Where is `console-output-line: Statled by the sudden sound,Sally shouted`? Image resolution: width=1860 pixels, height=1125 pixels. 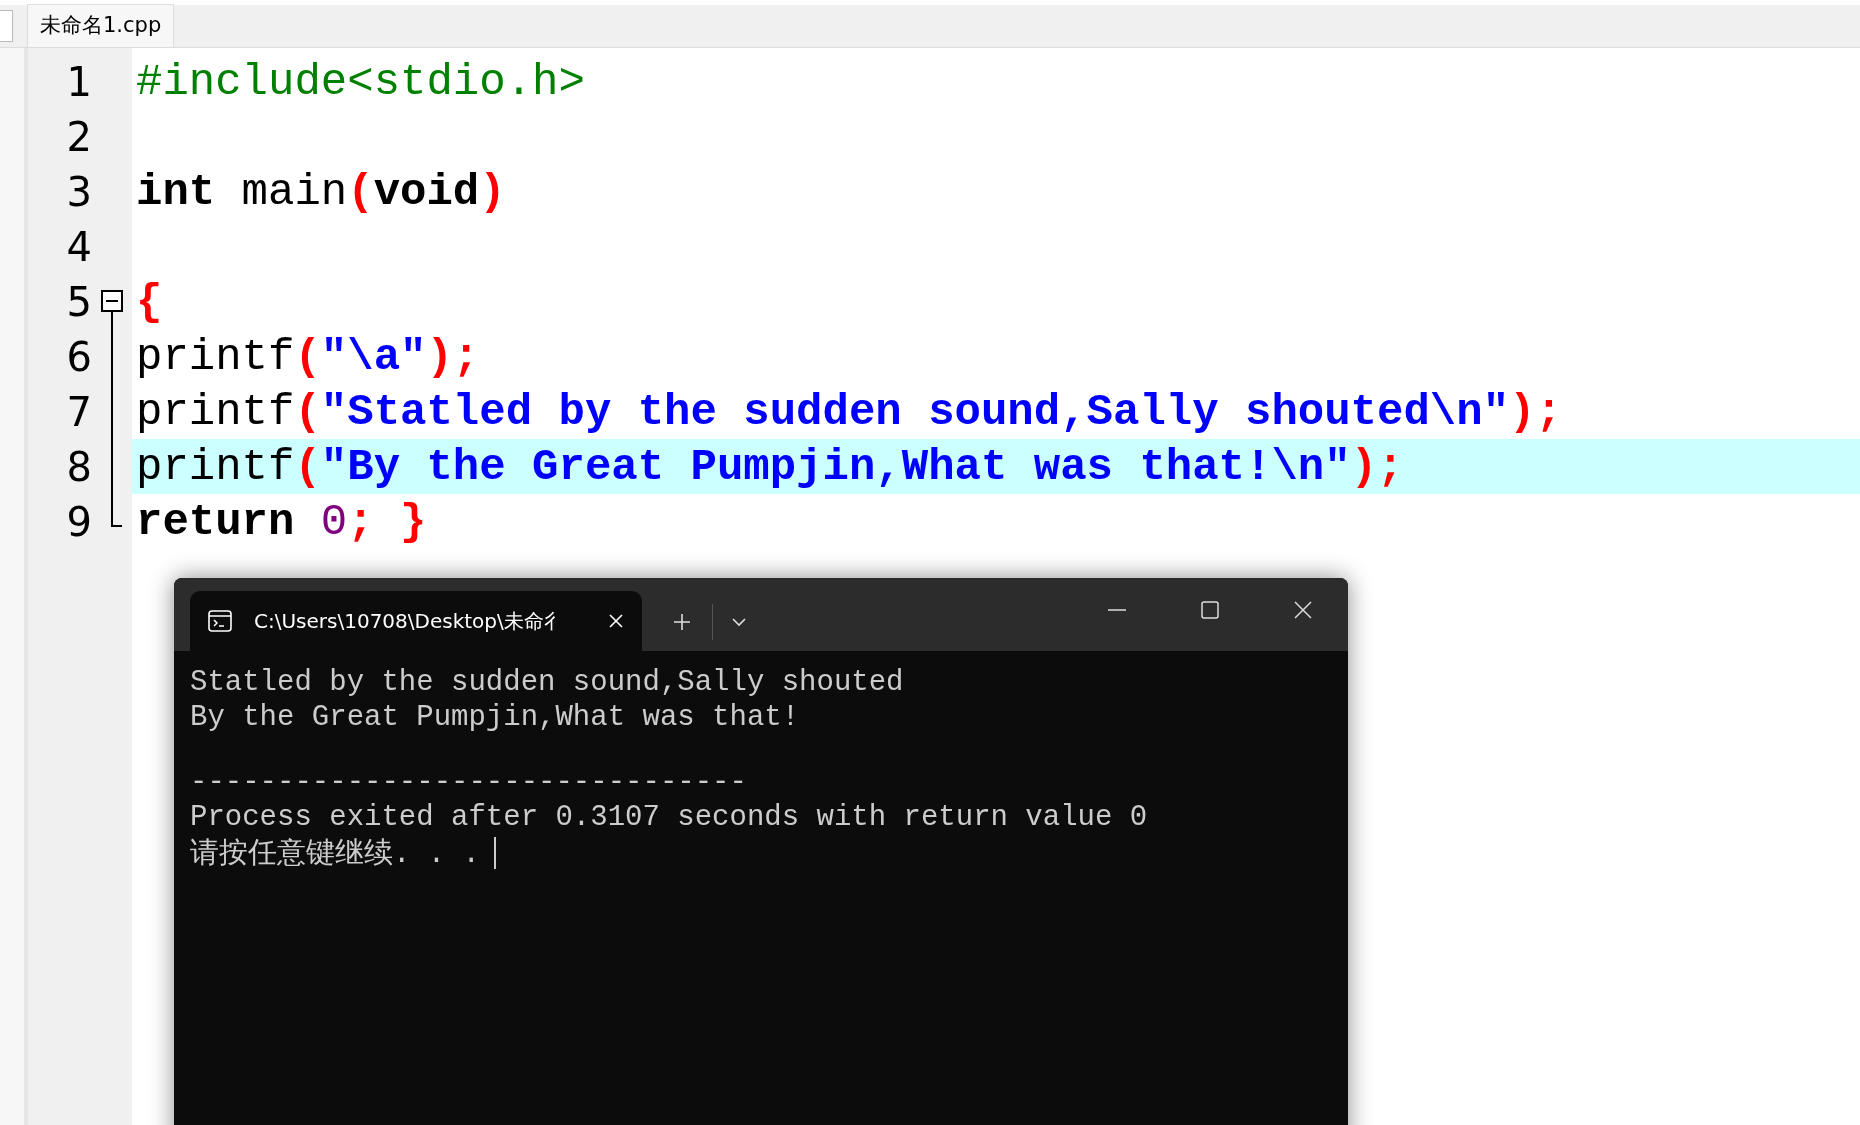 console-output-line: Statled by the sudden sound,Sally shouted is located at coordinates (547, 682).